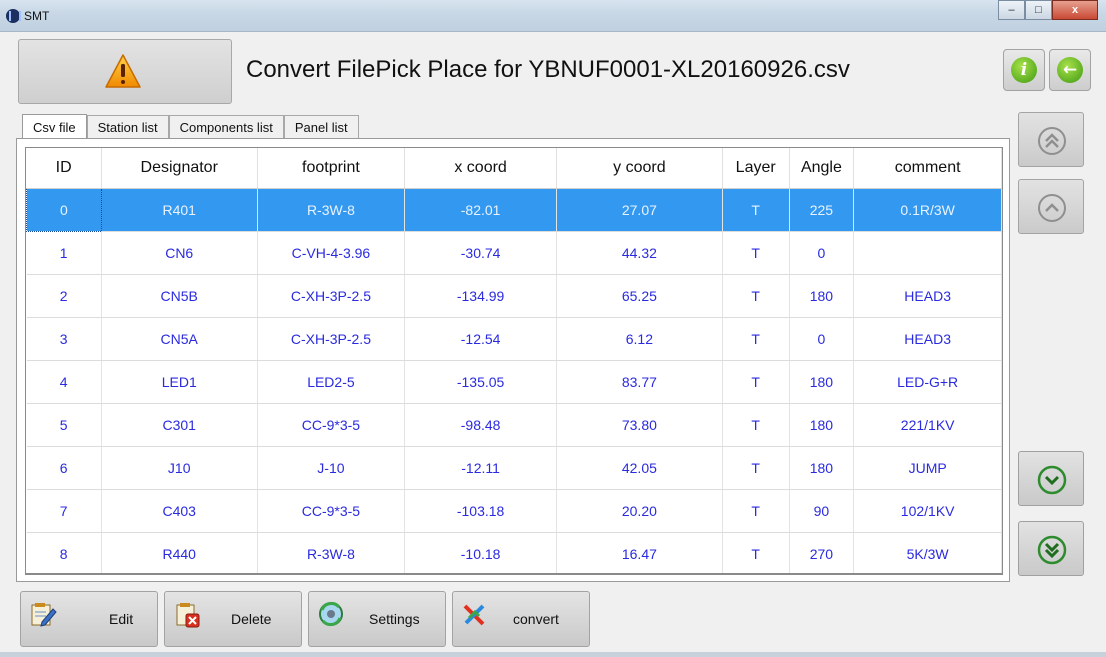 The width and height of the screenshot is (1106, 657). I want to click on cell-id: 1, so click(64, 253).